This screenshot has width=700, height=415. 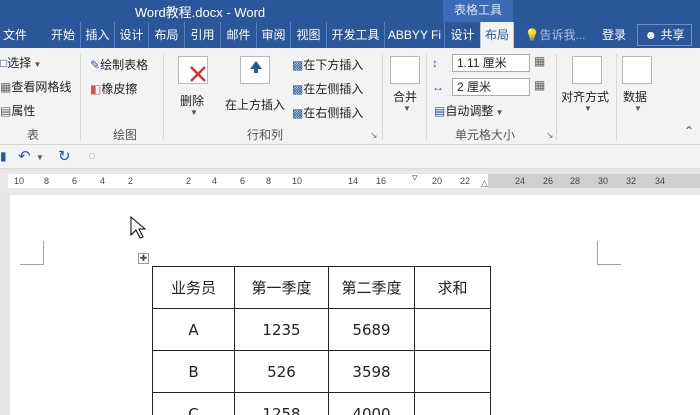 I want to click on table-cell: 5689, so click(x=371, y=329).